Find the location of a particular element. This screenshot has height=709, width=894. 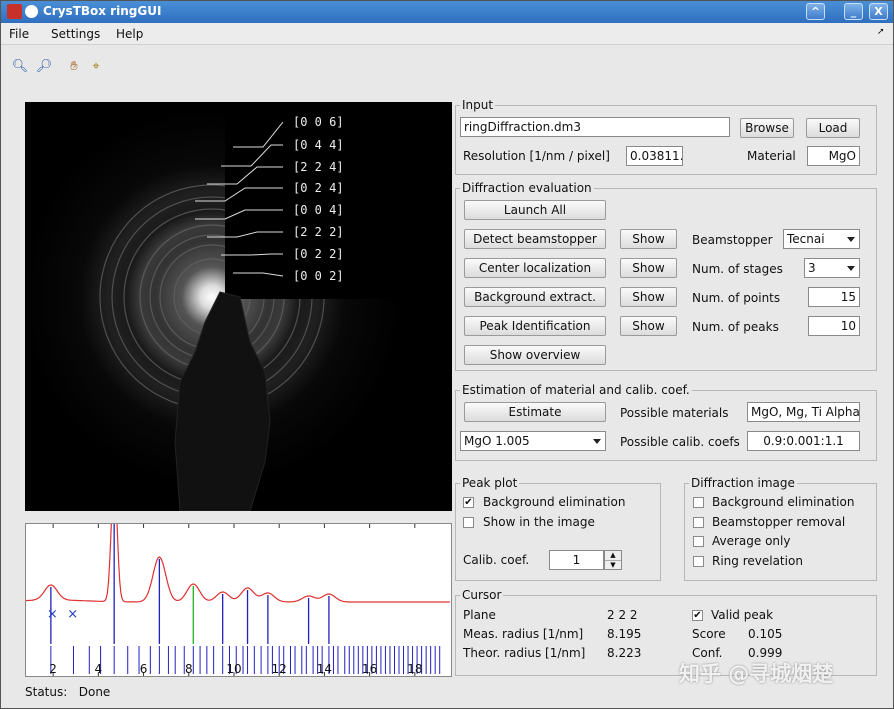

di-beamstopper-label: Beamstopper removal is located at coordinates (779, 522).